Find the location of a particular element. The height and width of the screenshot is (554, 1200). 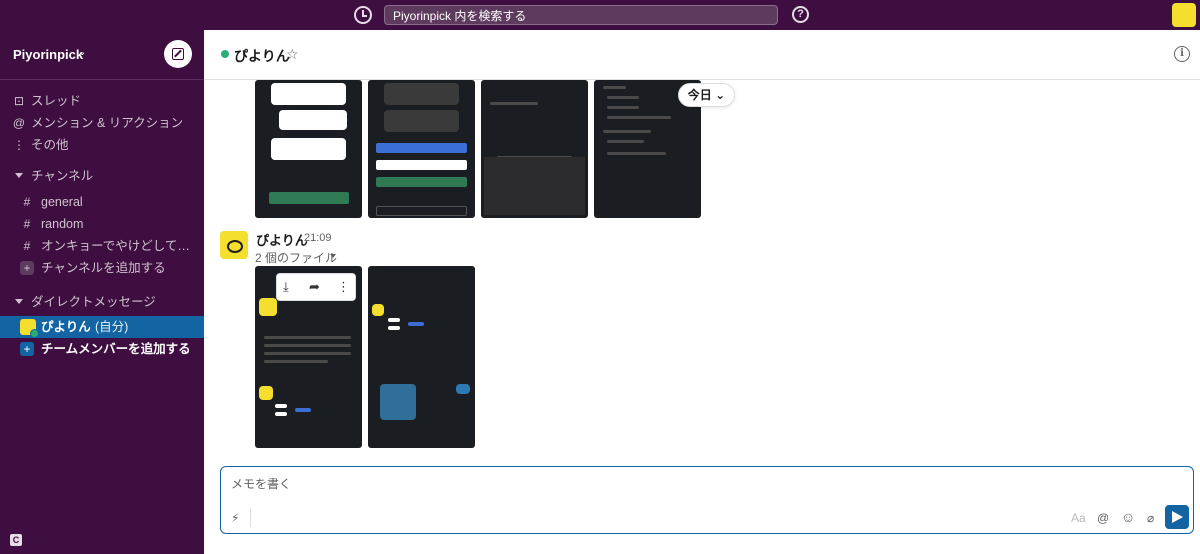

emoji-icon: ☺ is located at coordinates (1128, 517).